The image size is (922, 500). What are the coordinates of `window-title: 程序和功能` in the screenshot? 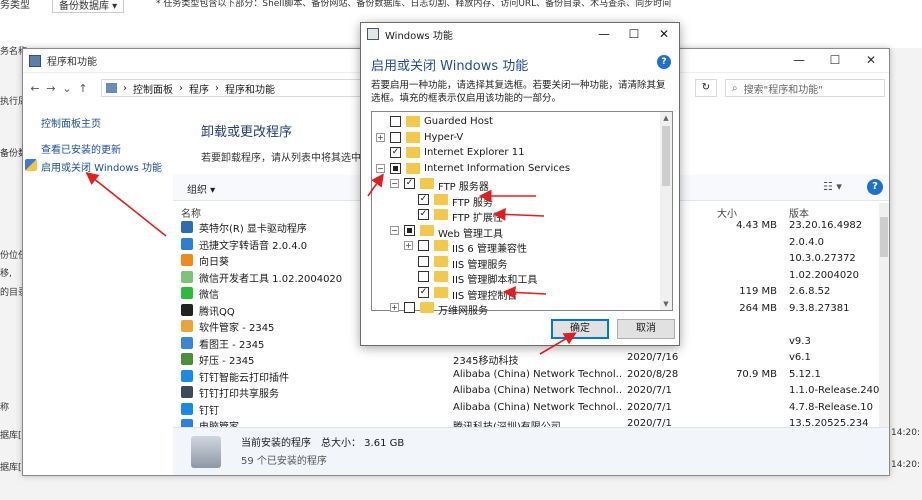 It's located at (72, 62).